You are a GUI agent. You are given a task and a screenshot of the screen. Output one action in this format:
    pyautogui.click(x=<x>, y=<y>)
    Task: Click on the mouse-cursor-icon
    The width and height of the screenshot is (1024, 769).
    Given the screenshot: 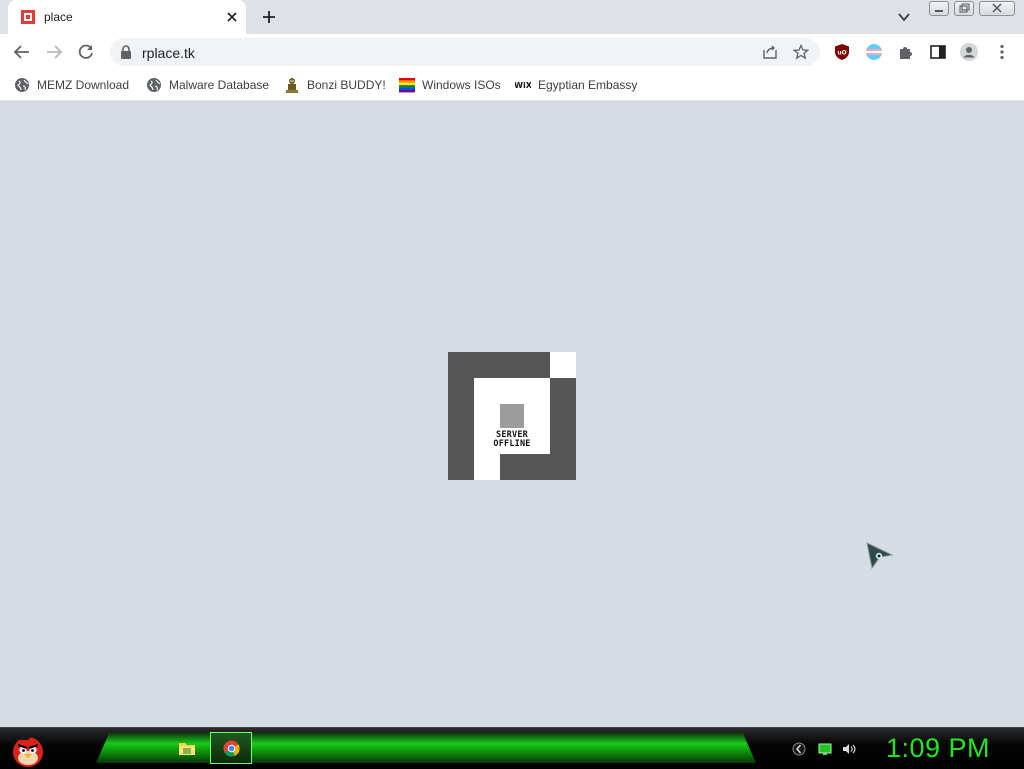 What is the action you would take?
    pyautogui.click(x=880, y=556)
    